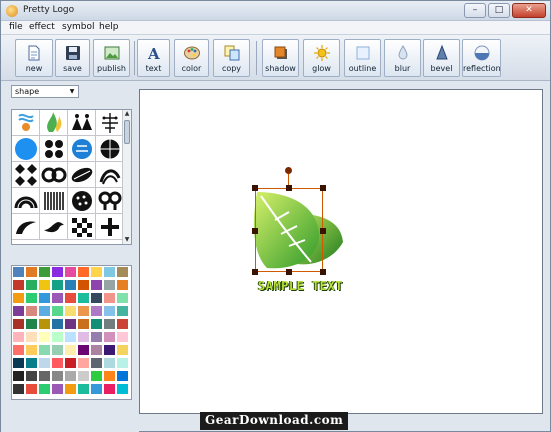 The image size is (551, 432). I want to click on reflection-button: reflection, so click(481, 58).